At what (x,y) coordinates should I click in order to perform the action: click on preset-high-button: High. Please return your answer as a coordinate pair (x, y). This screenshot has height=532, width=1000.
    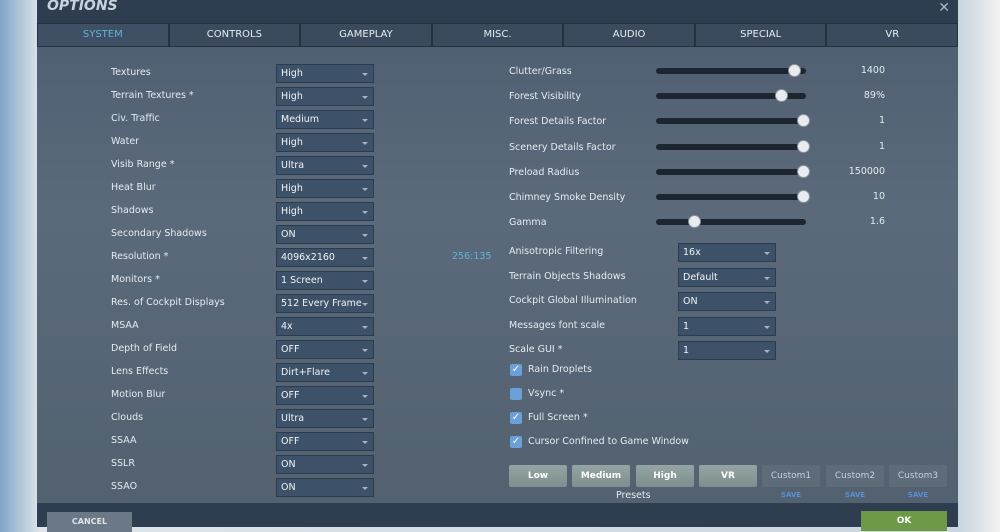
    Looking at the image, I should click on (665, 476).